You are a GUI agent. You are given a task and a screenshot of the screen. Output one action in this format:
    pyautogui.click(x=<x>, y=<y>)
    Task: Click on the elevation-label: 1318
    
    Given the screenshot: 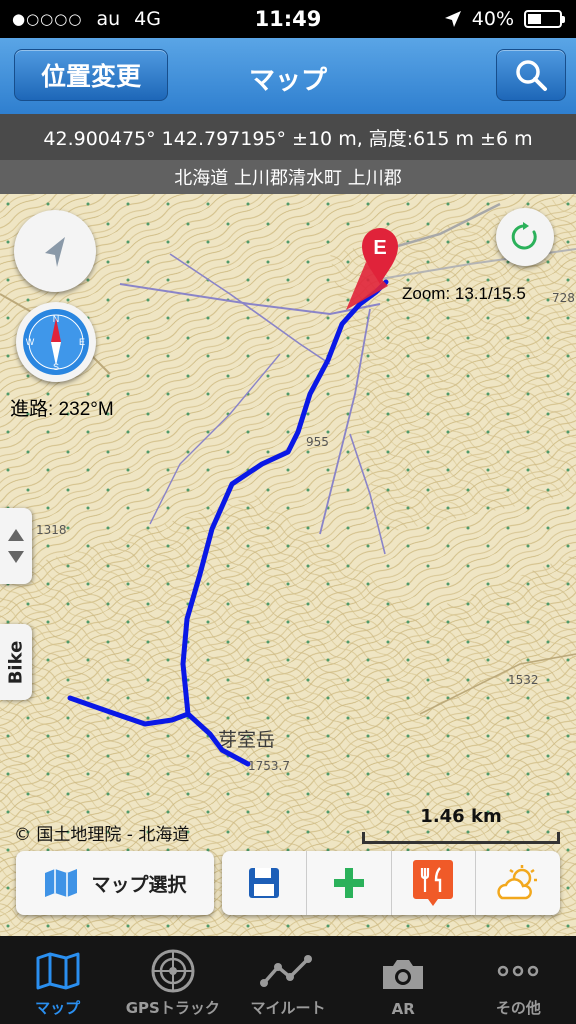 What is the action you would take?
    pyautogui.click(x=51, y=530)
    